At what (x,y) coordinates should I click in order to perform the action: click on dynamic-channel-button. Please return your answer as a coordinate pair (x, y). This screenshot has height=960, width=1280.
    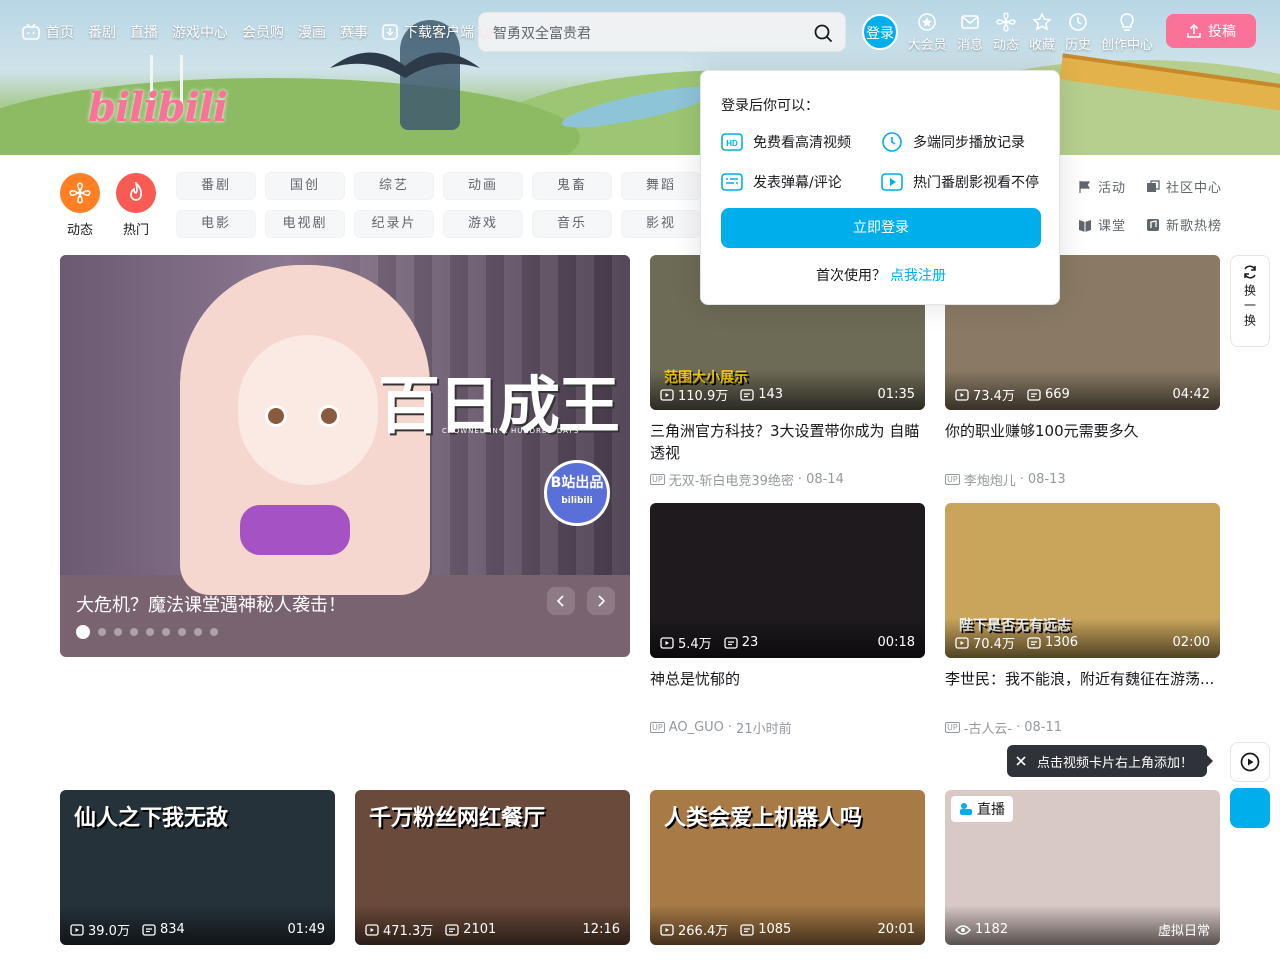
    Looking at the image, I should click on (80, 193).